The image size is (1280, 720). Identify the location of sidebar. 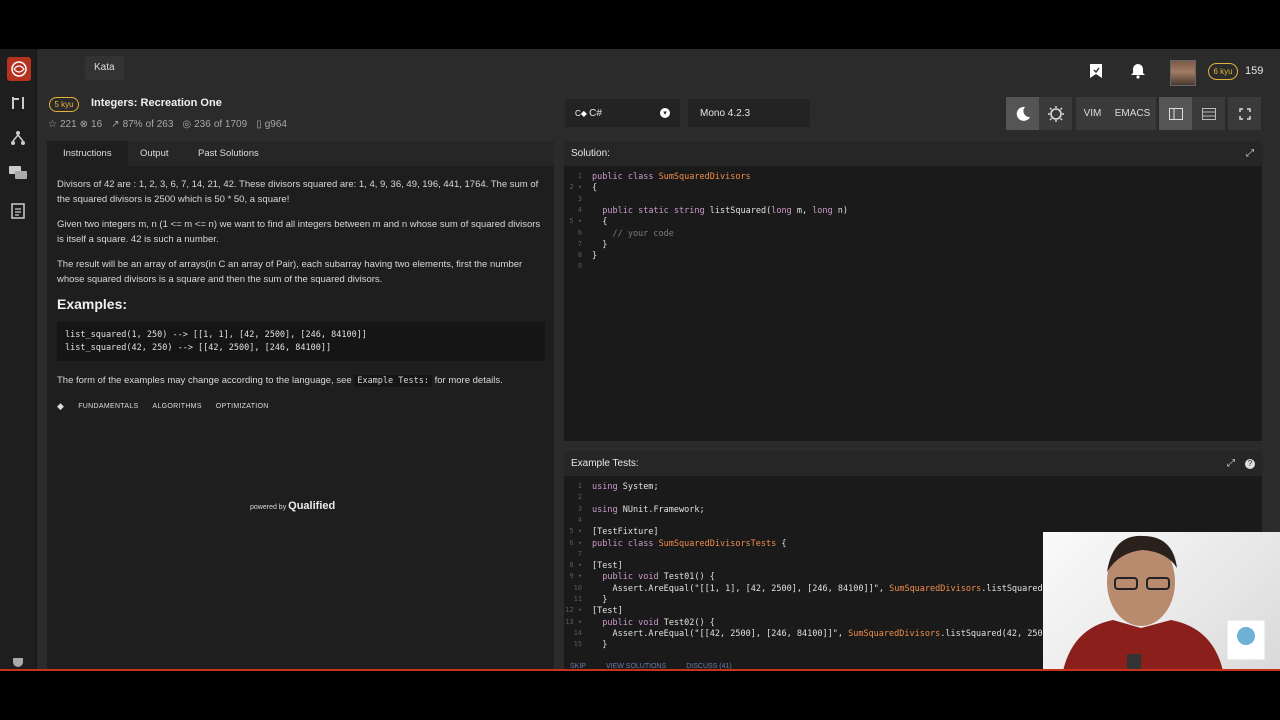
(18, 360).